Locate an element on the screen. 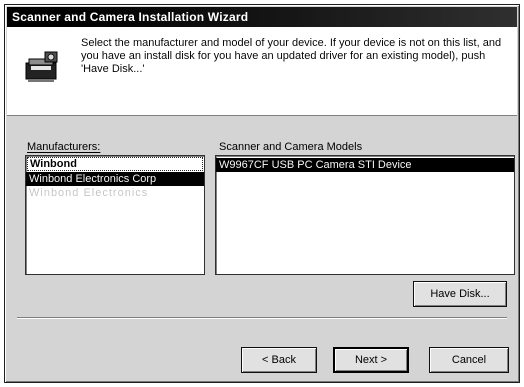  next-label: Next > is located at coordinates (371, 360).